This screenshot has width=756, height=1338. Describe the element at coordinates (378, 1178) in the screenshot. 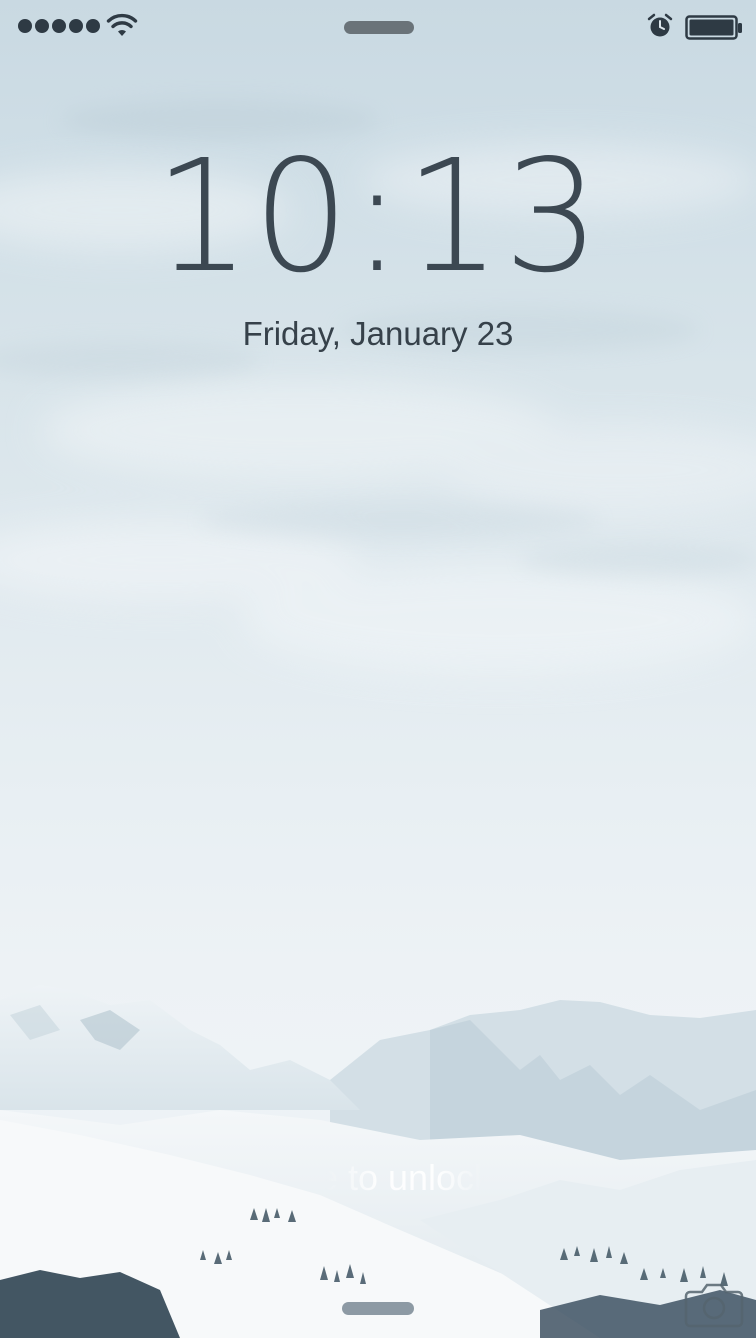

I see `slide-to-unlock-label: slide to unlock` at that location.